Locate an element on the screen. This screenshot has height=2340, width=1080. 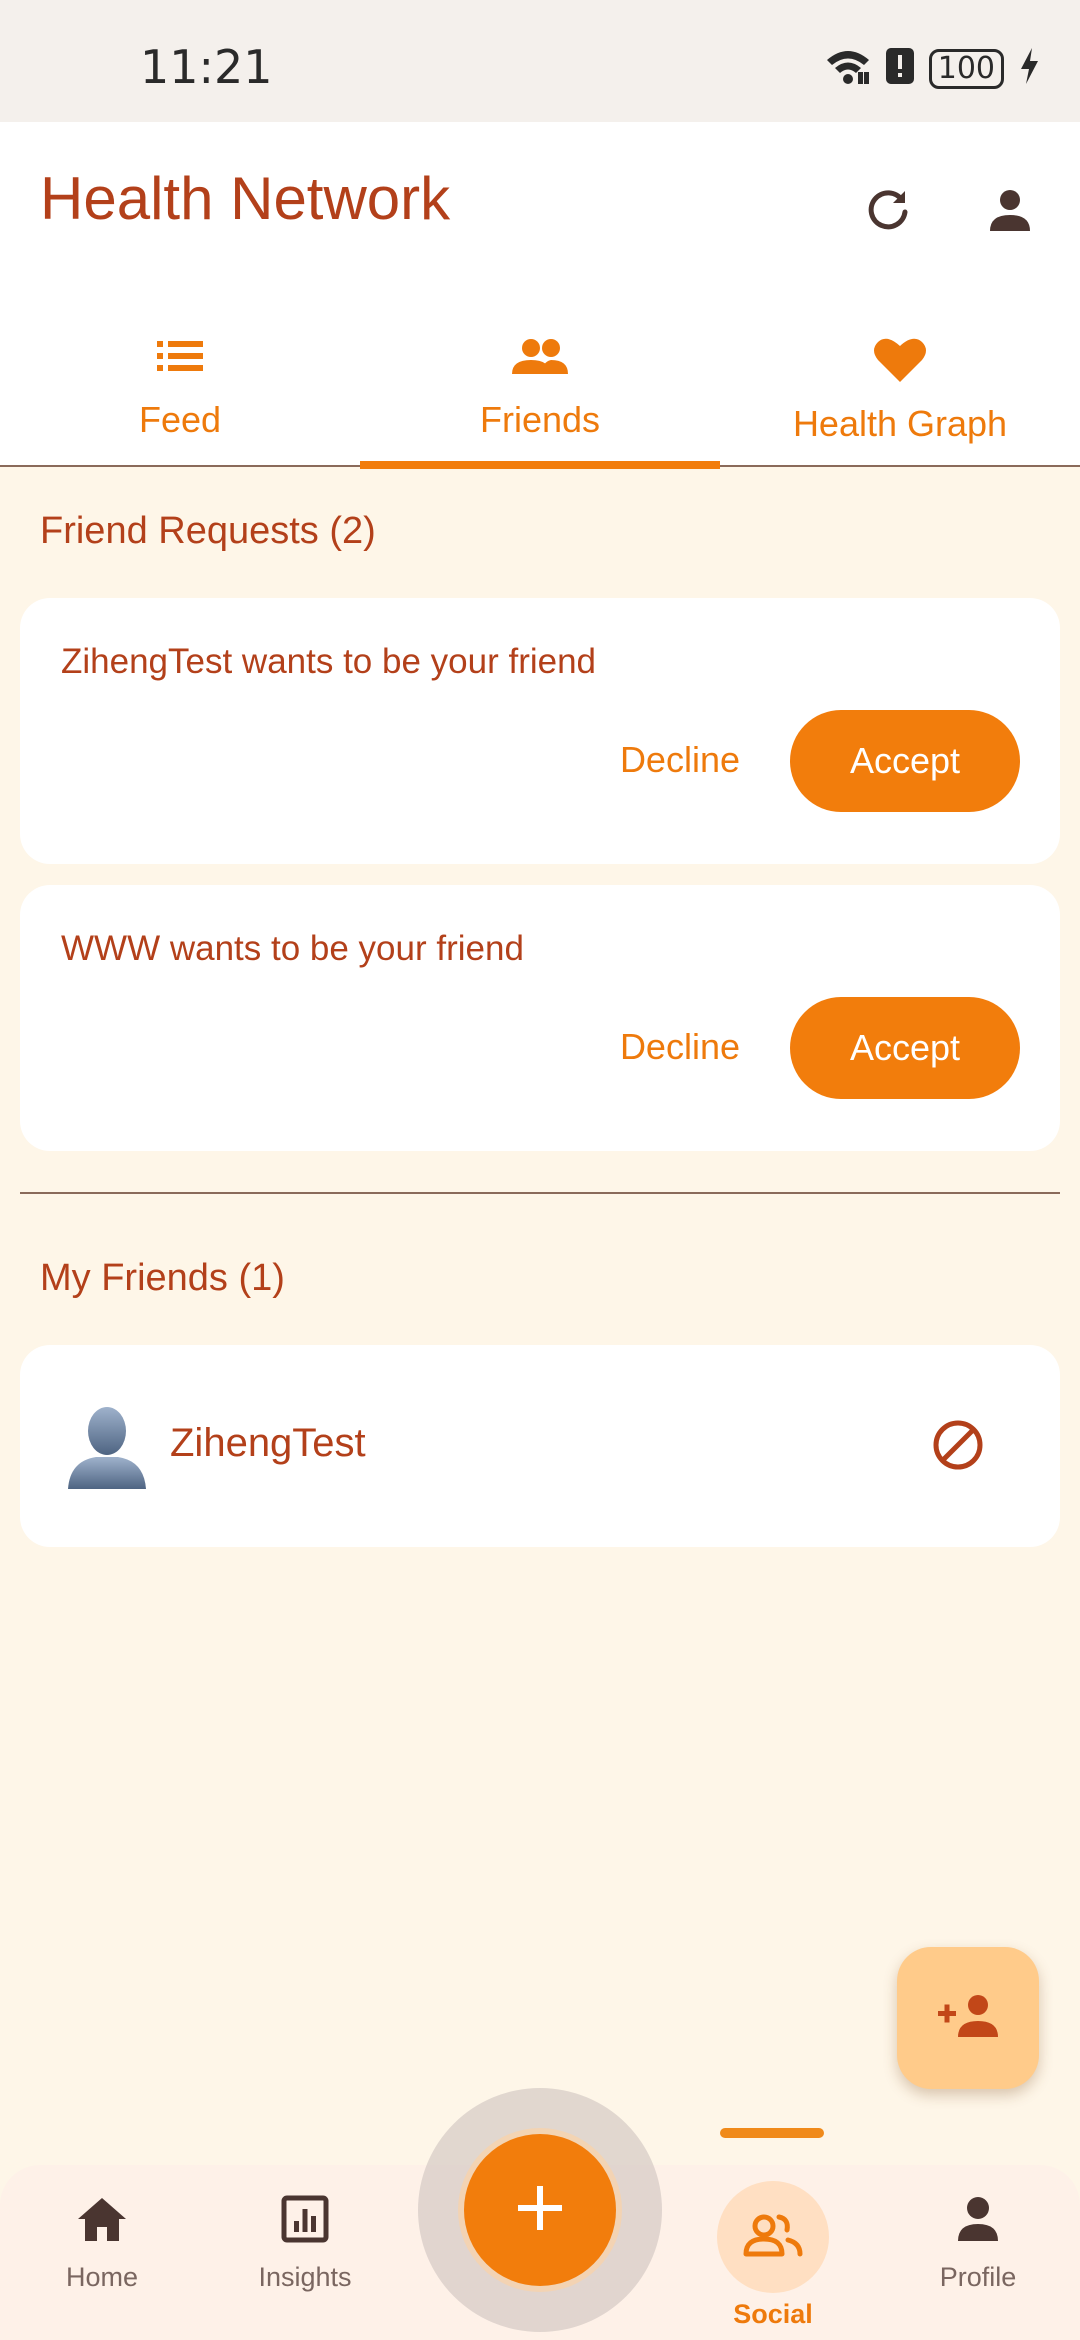
refresh-icon is located at coordinates (888, 212).